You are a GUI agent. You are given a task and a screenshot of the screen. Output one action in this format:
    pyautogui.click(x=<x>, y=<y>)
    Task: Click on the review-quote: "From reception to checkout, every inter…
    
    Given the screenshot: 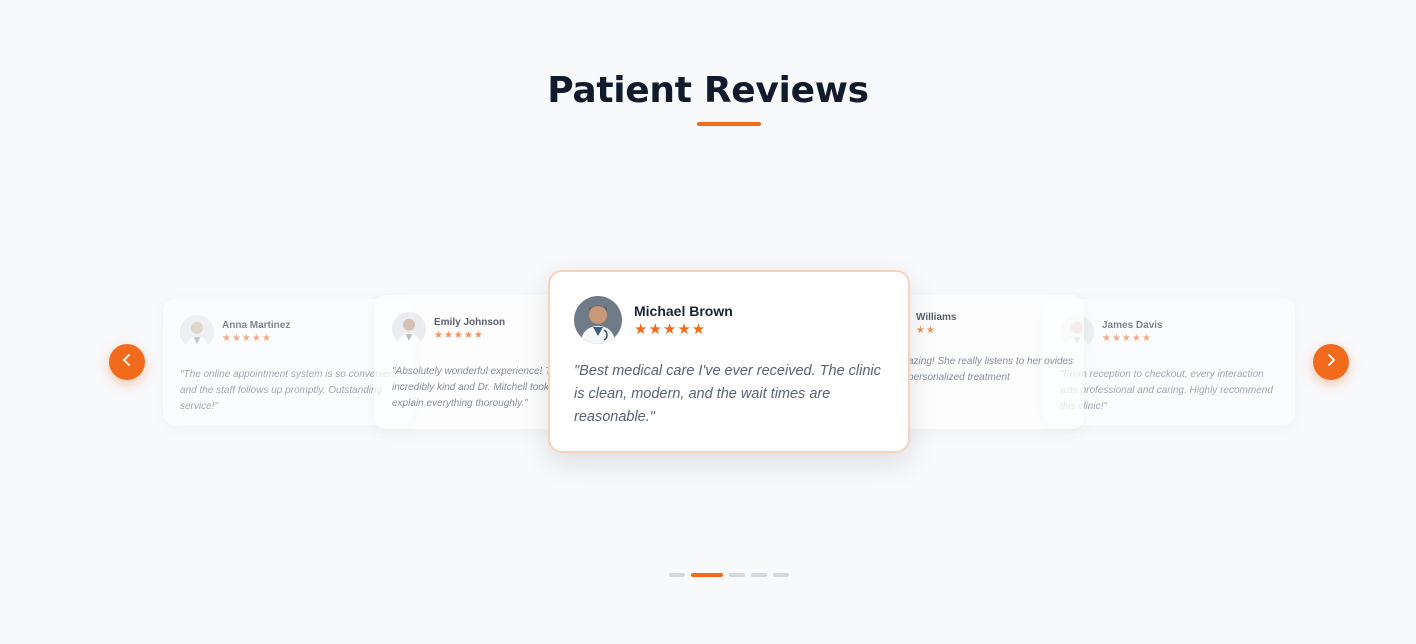 What is the action you would take?
    pyautogui.click(x=1166, y=390)
    